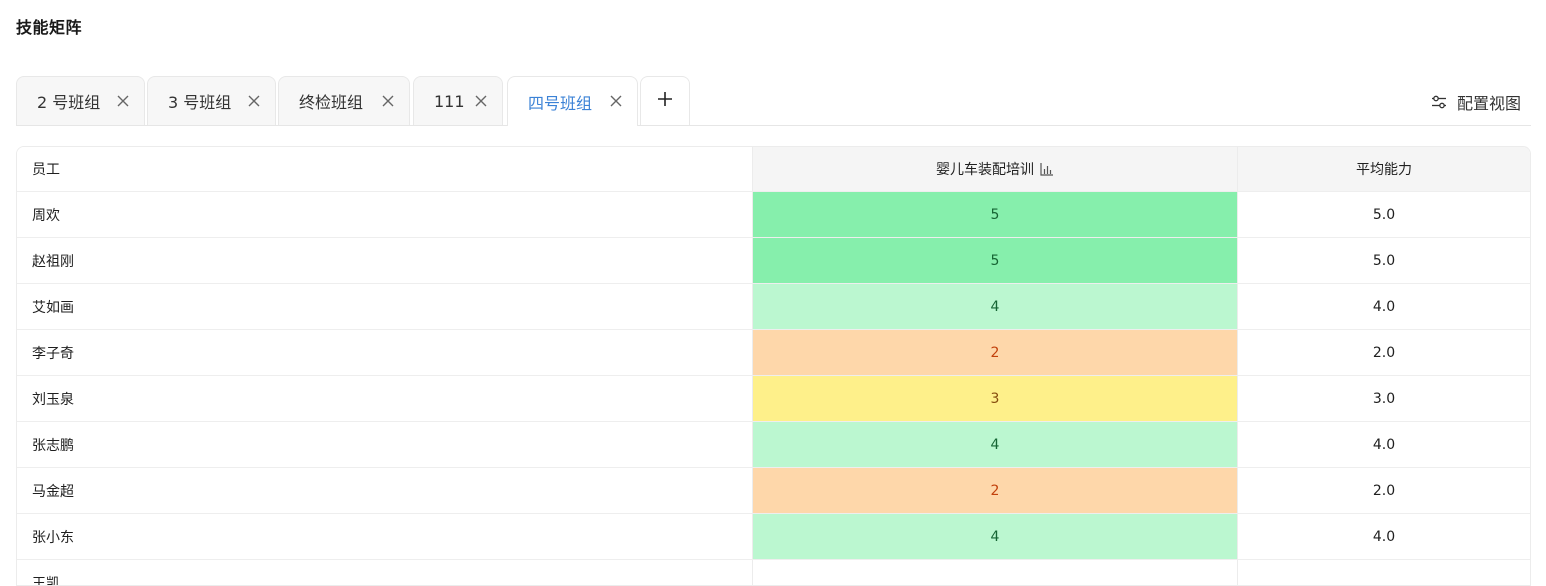 This screenshot has width=1546, height=586. I want to click on plus-icon, so click(665, 101).